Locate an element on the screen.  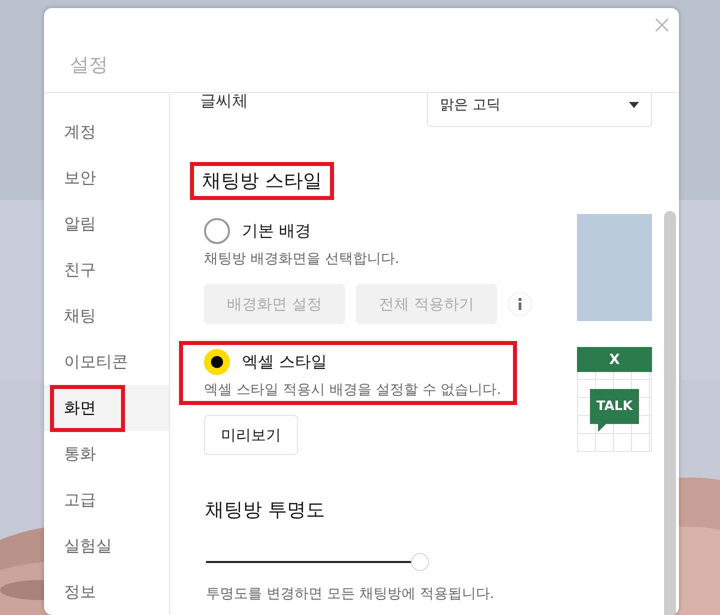
sidebar-item: 정보 is located at coordinates (106, 592).